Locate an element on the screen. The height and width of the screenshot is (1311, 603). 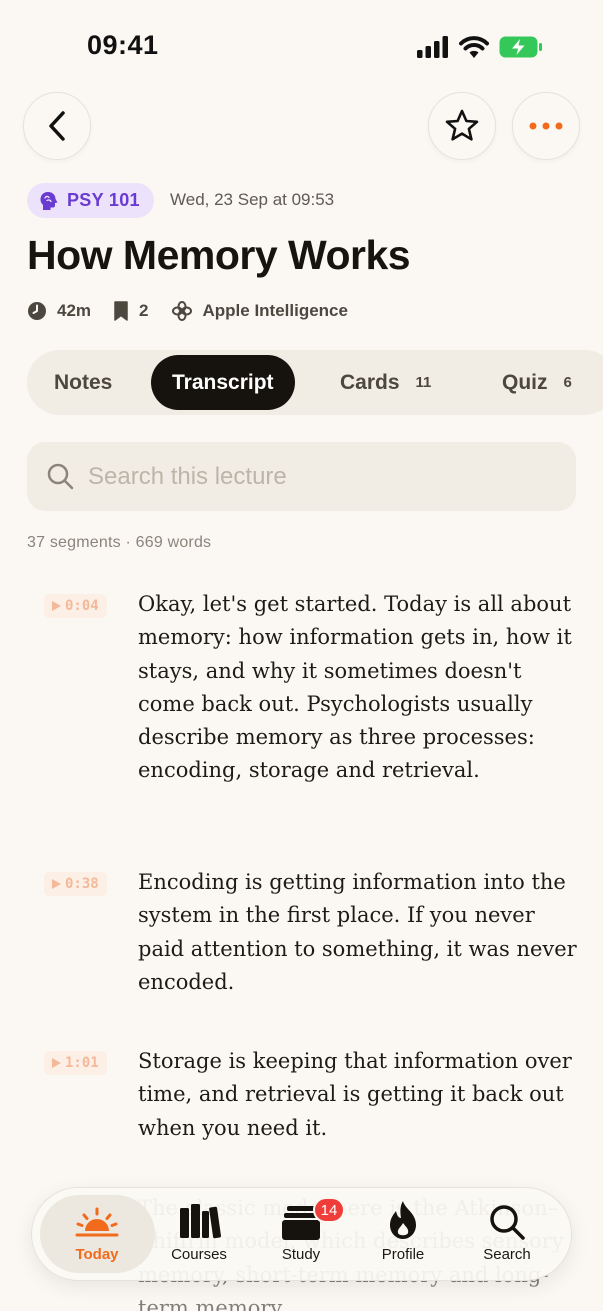
page-title: How Memory Works is located at coordinates (219, 255).